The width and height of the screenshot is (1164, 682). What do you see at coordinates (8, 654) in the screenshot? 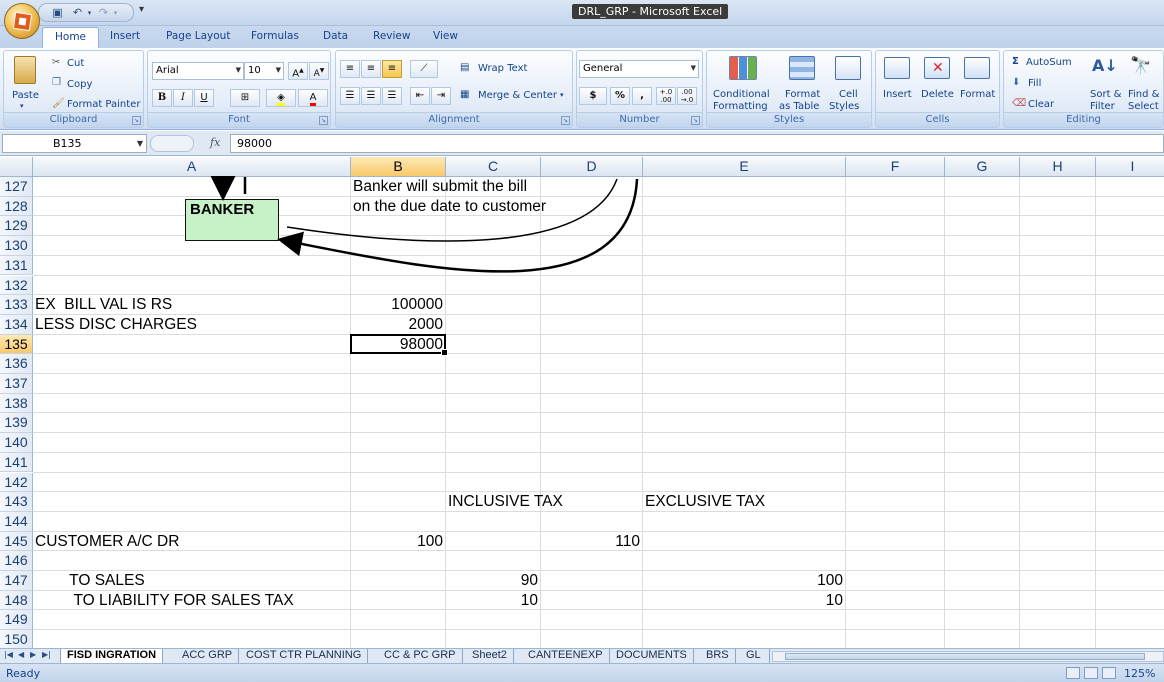
I see `first-sheet-icon: |◀` at bounding box center [8, 654].